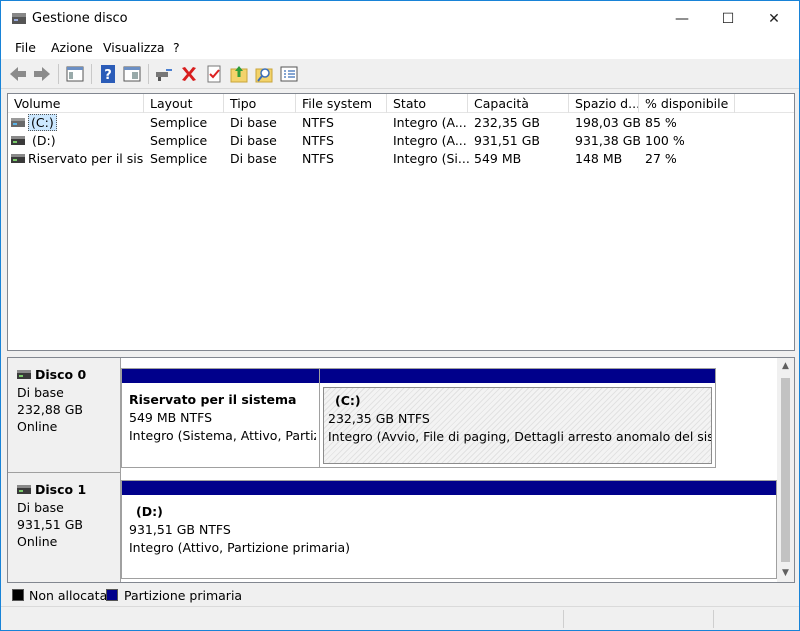 Image resolution: width=800 pixels, height=631 pixels. Describe the element at coordinates (240, 547) in the screenshot. I see `partition-status: Integro (Attivo, Partizione primaria)` at that location.